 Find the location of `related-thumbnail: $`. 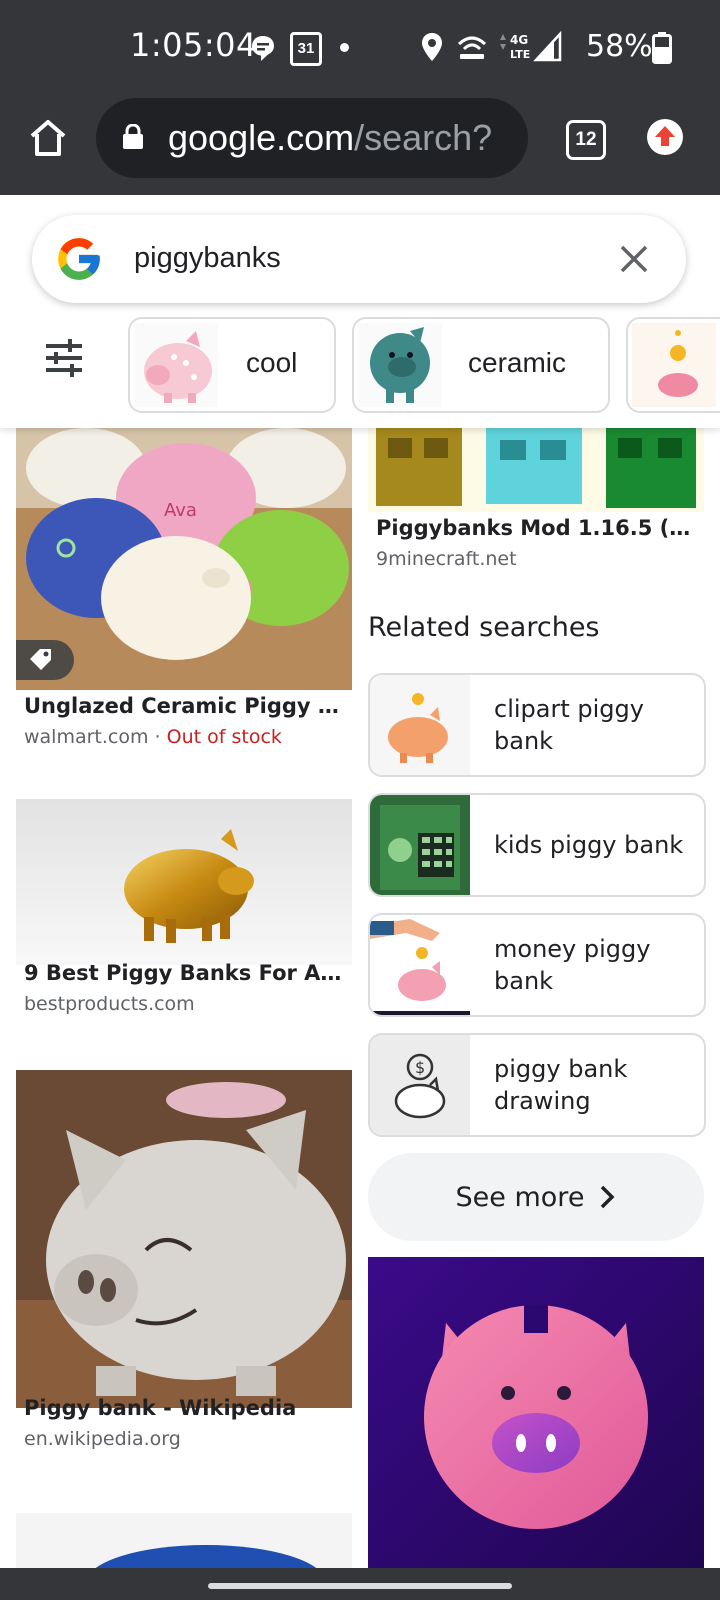

related-thumbnail: $ is located at coordinates (420, 1085).